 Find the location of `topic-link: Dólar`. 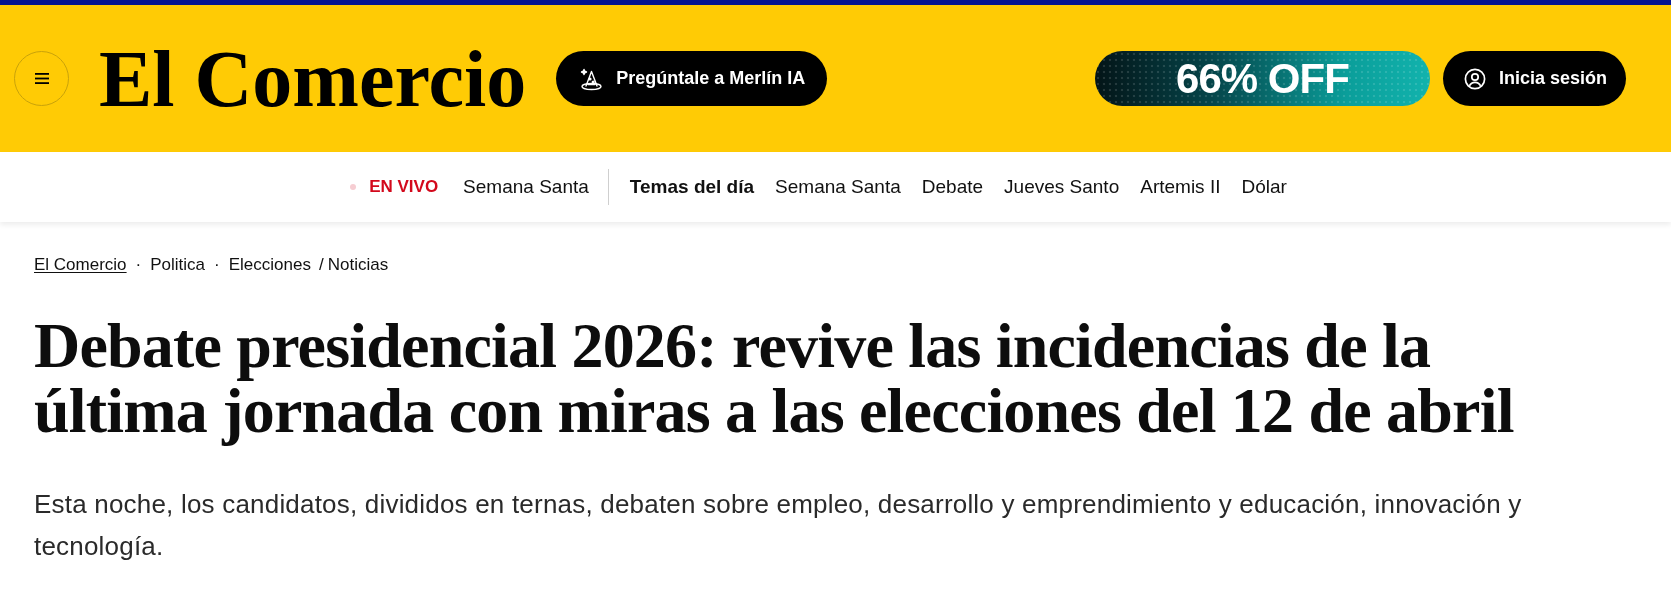

topic-link: Dólar is located at coordinates (1264, 187).